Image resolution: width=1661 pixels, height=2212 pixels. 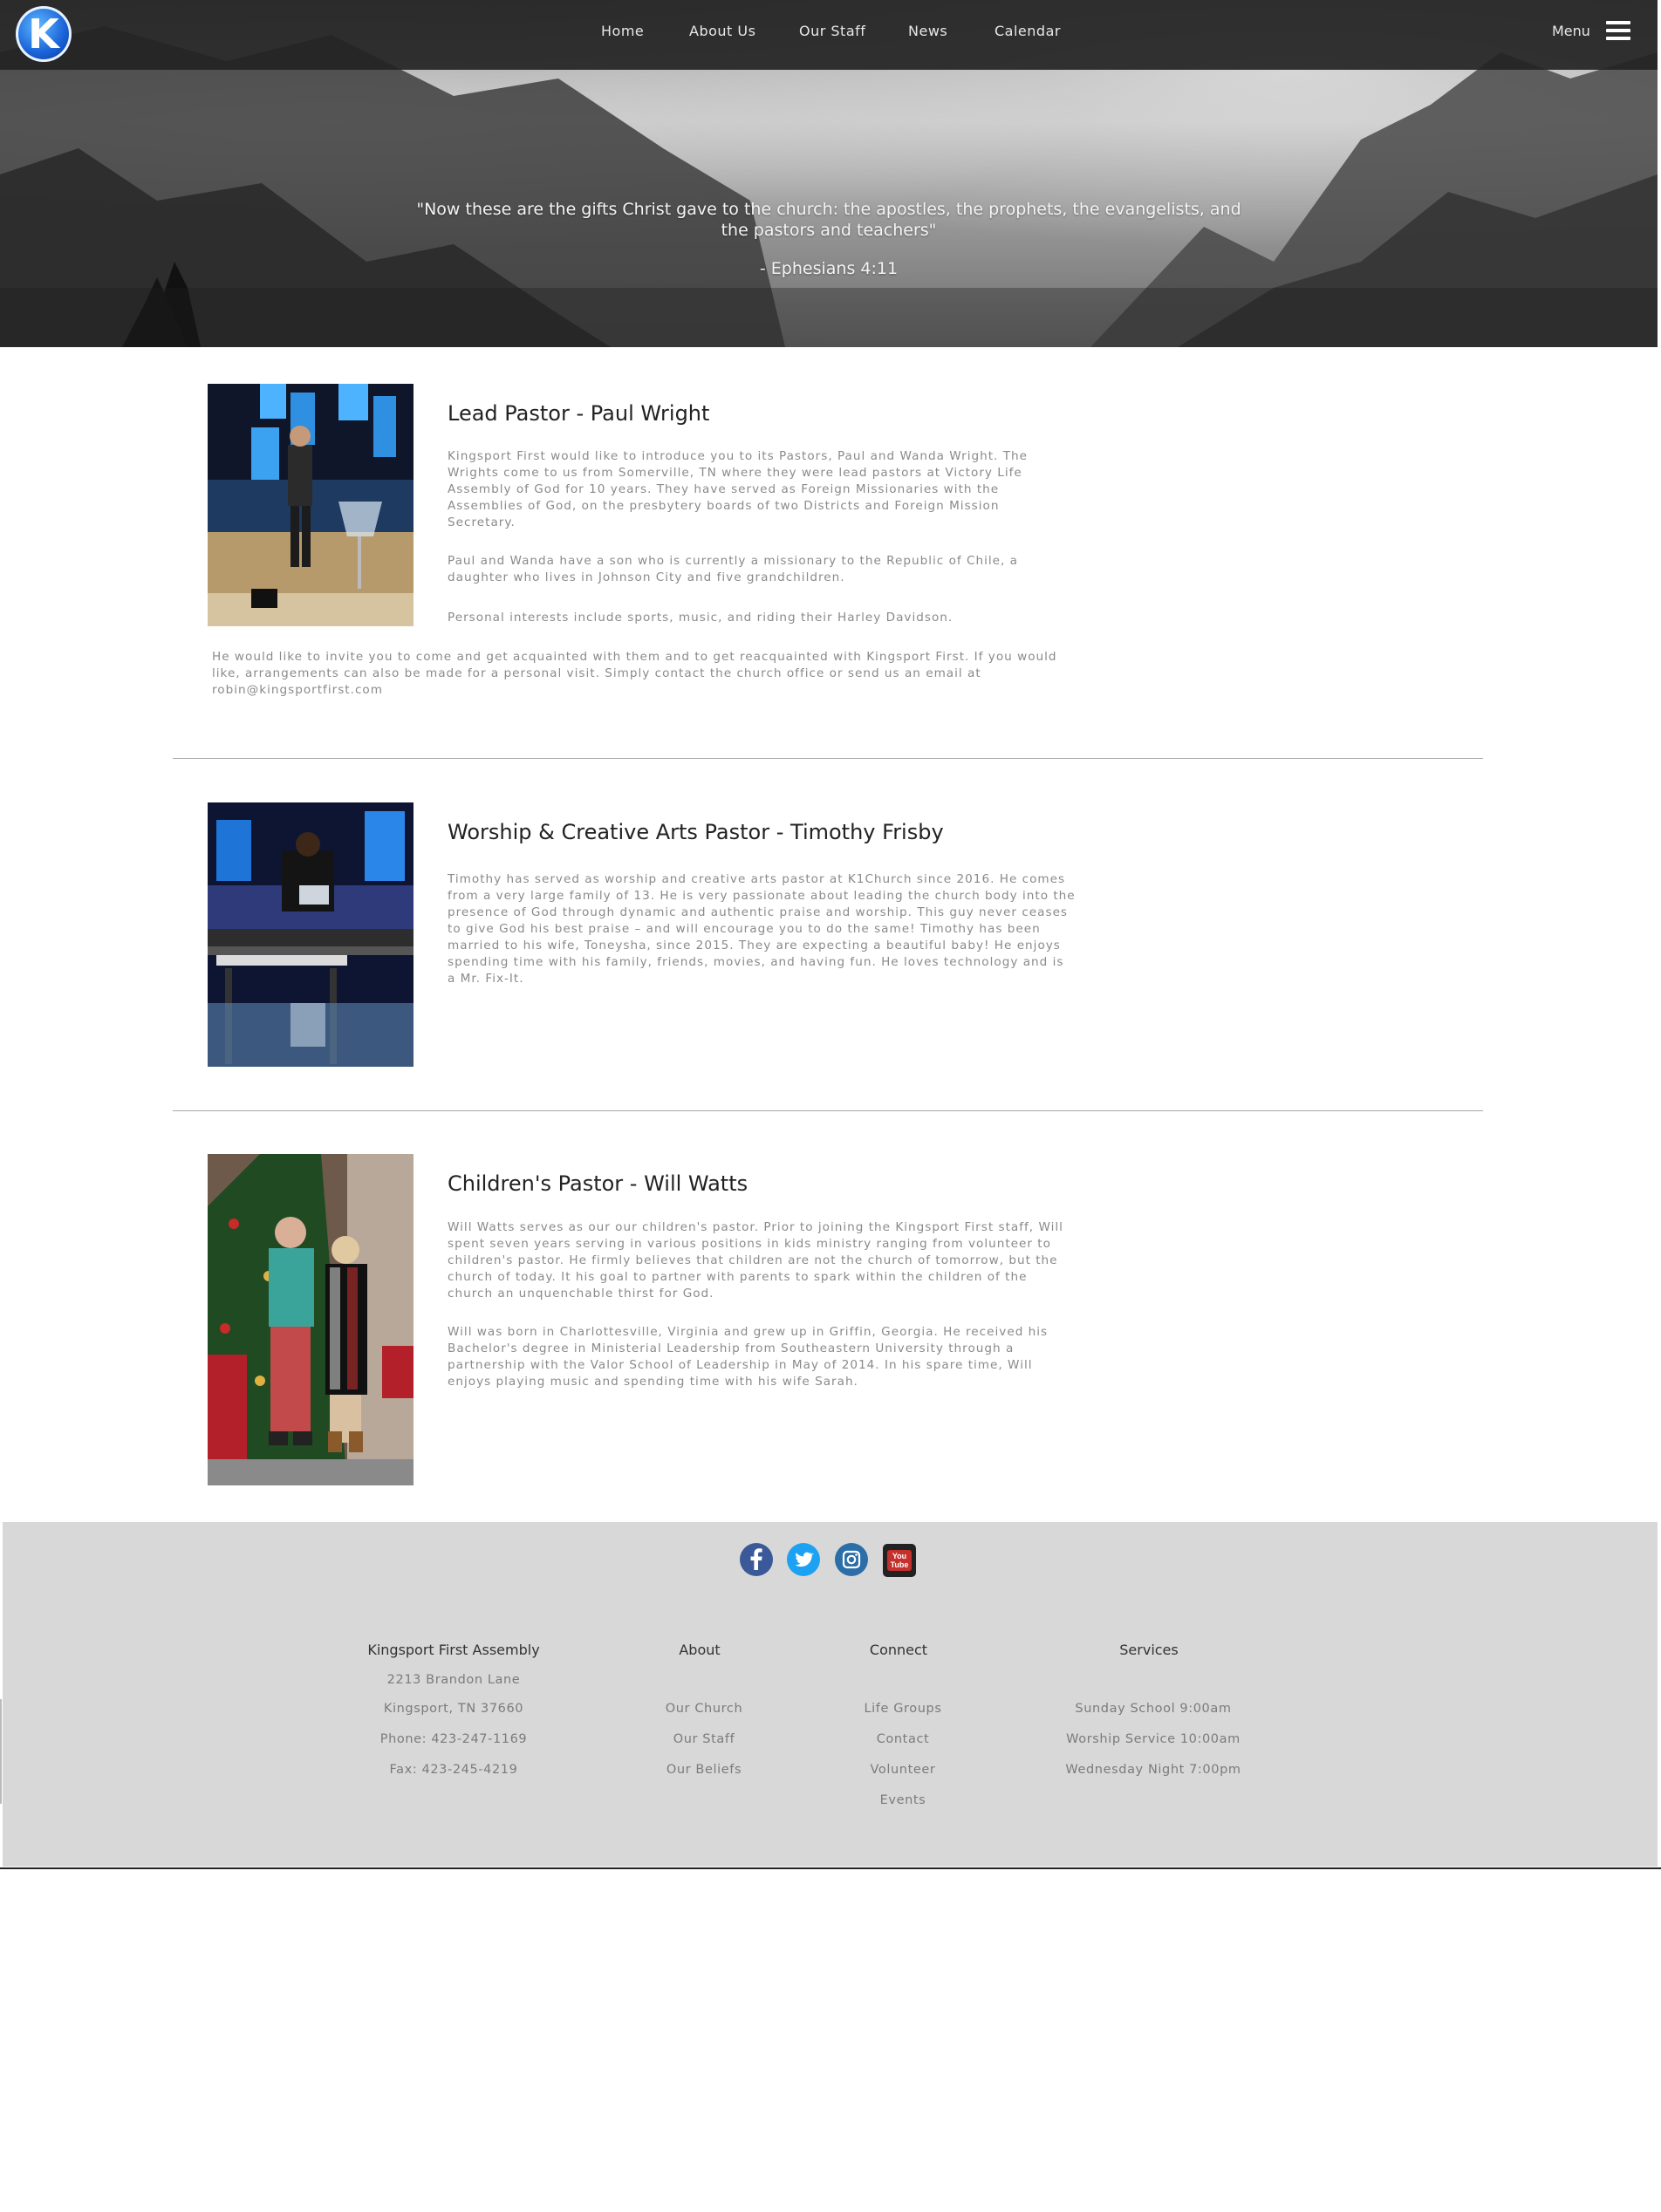 What do you see at coordinates (903, 1709) in the screenshot?
I see `footer-link-life-groups: Life Groups` at bounding box center [903, 1709].